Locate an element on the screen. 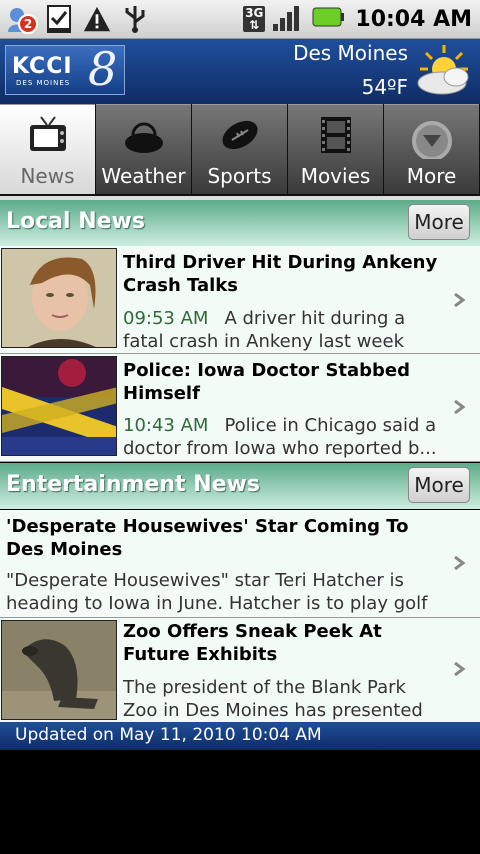 The width and height of the screenshot is (480, 854). notification-avatar-icon: 2 is located at coordinates (22, 19).